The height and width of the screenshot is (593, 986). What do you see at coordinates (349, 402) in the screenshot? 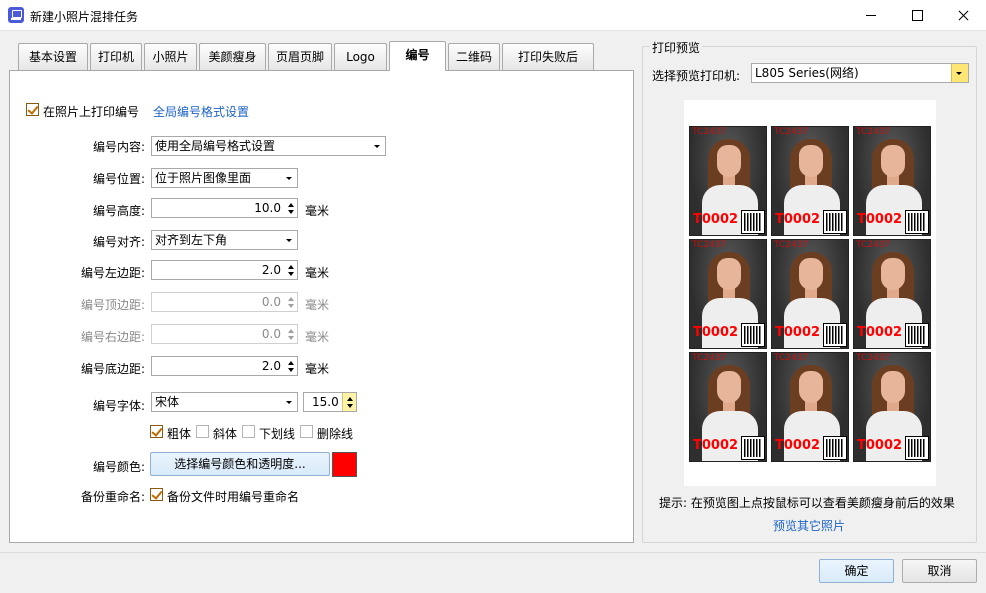
I see `font-size-stepper` at bounding box center [349, 402].